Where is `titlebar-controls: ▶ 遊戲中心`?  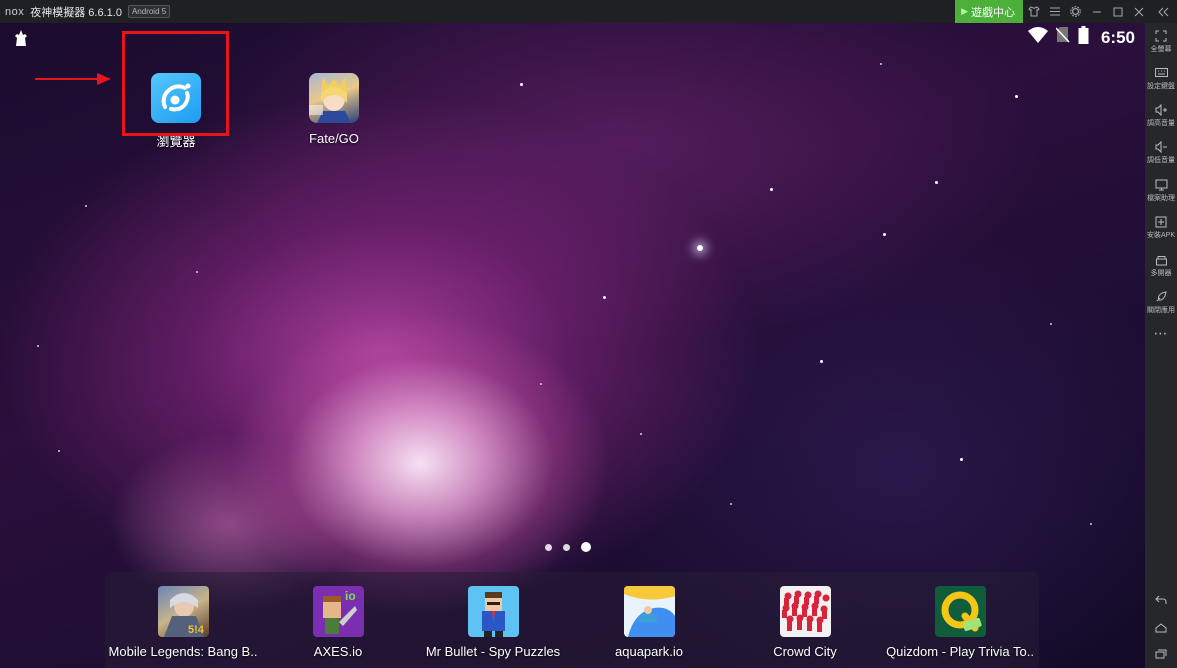 titlebar-controls: ▶ 遊戲中心 is located at coordinates (1066, 11).